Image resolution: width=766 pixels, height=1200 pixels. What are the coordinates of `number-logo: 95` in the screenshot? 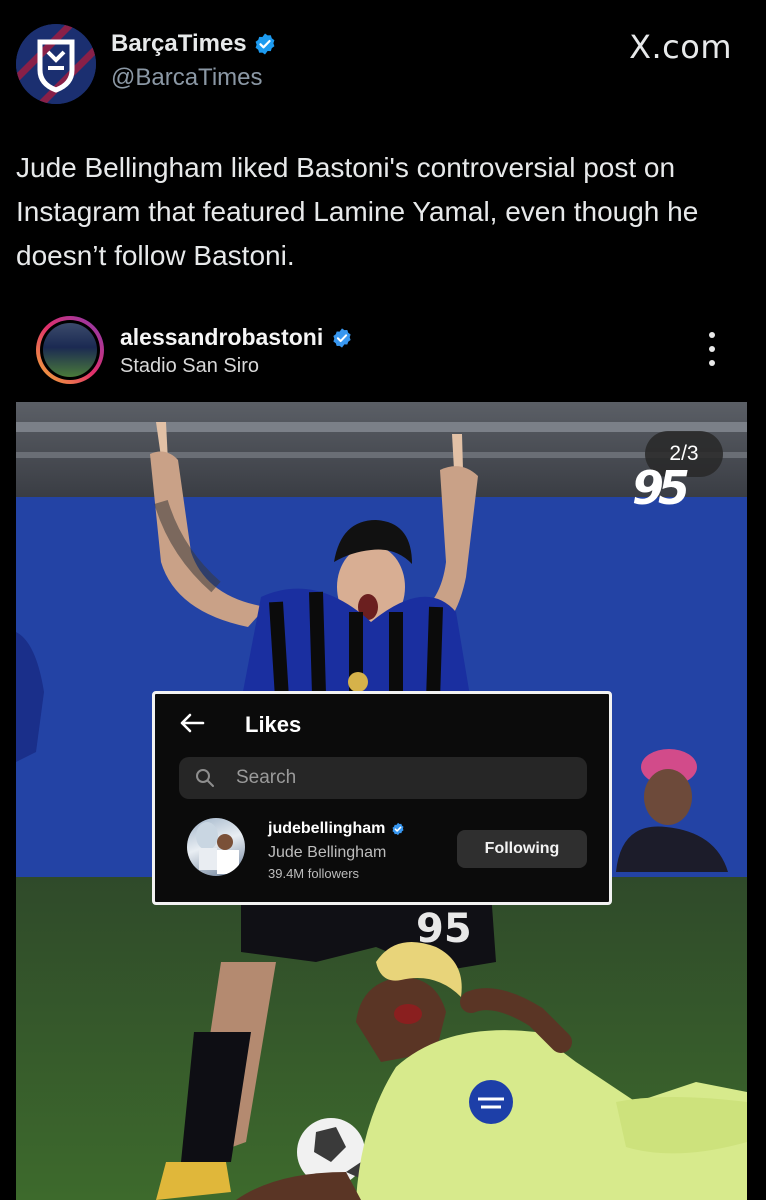 It's located at (661, 488).